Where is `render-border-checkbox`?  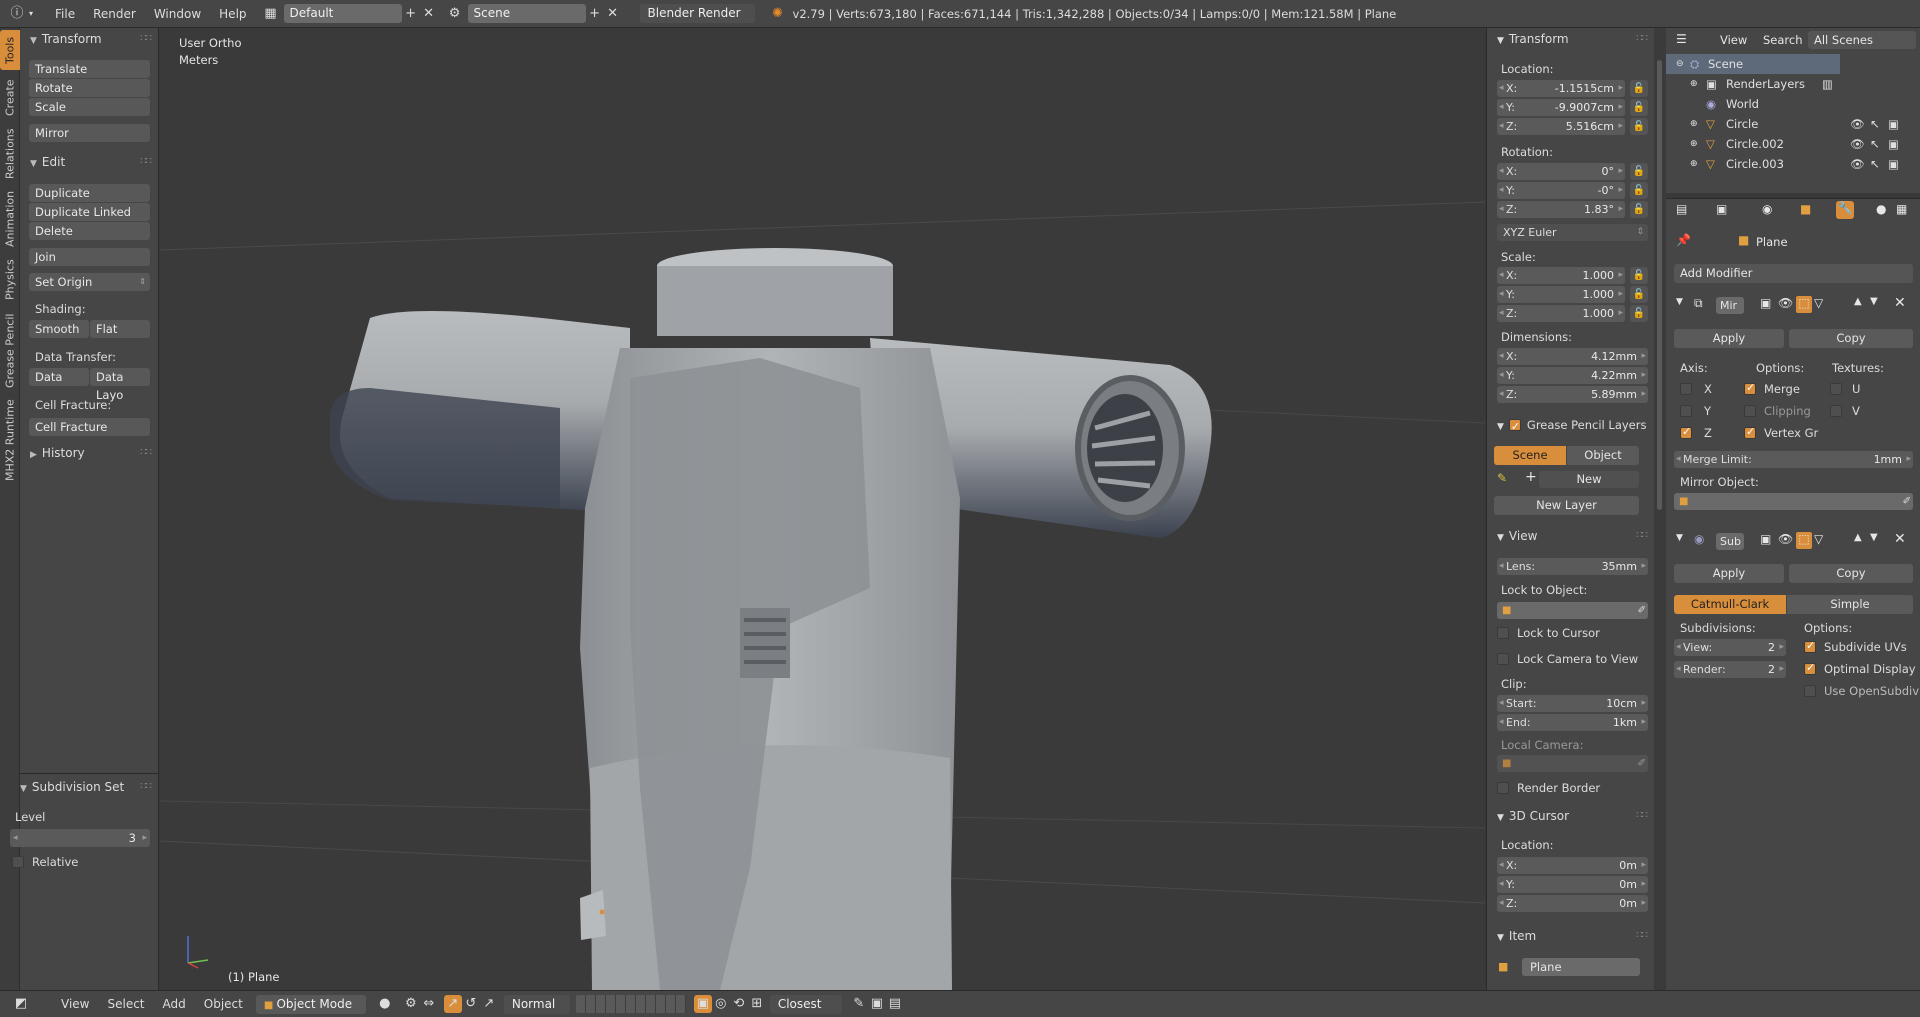 render-border-checkbox is located at coordinates (1503, 788).